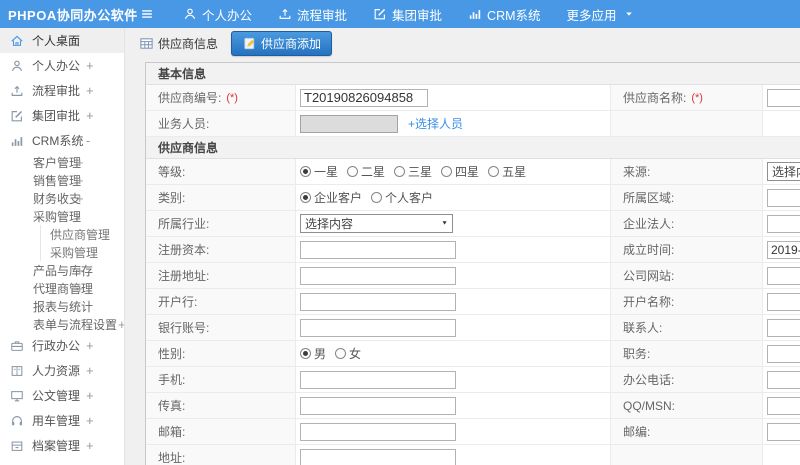 Image resolution: width=800 pixels, height=465 pixels. I want to click on tab-bar: 供应商信息 供应商添加, so click(462, 43).